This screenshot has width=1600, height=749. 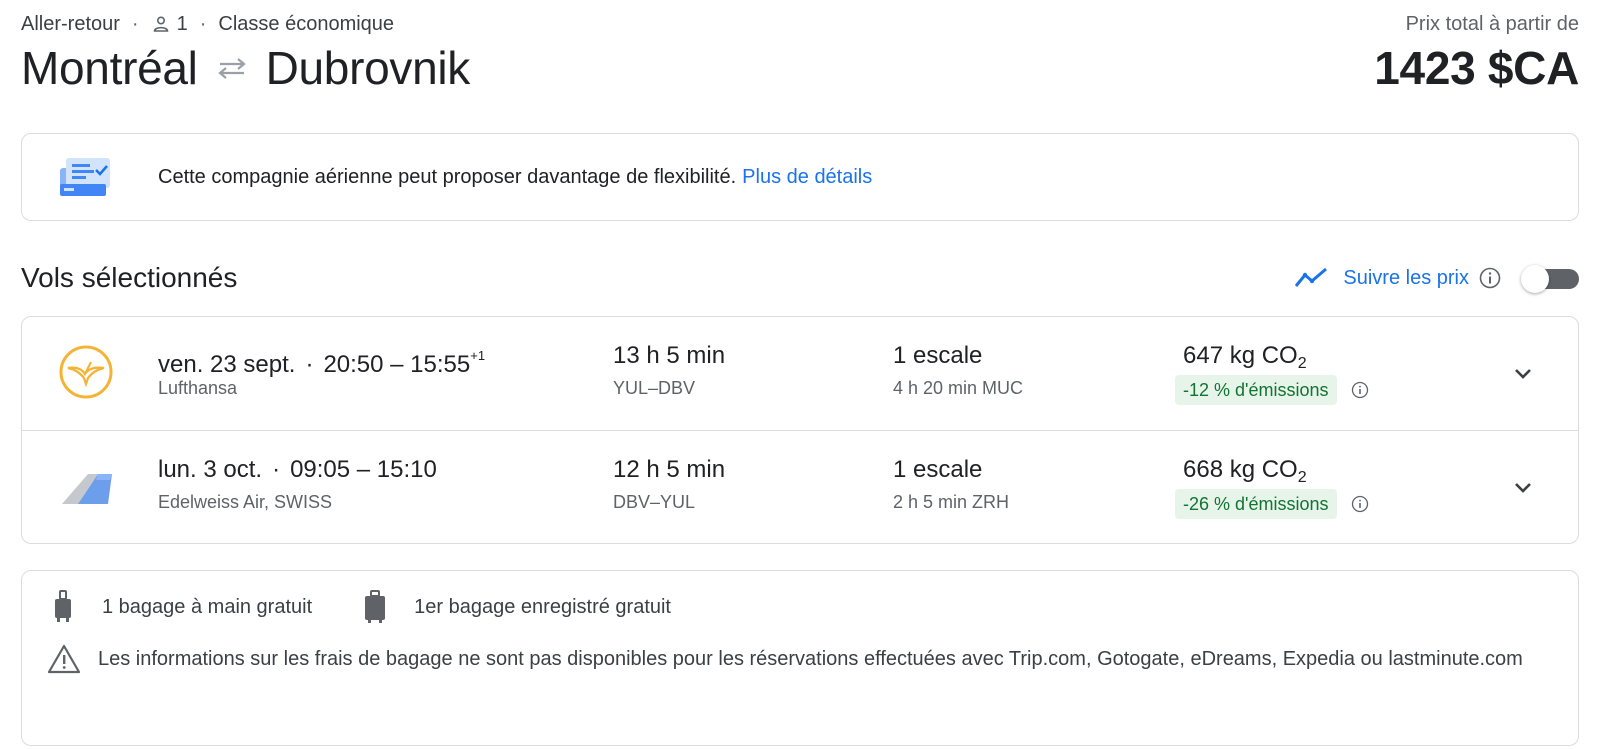 I want to click on person-icon, so click(x=161, y=24).